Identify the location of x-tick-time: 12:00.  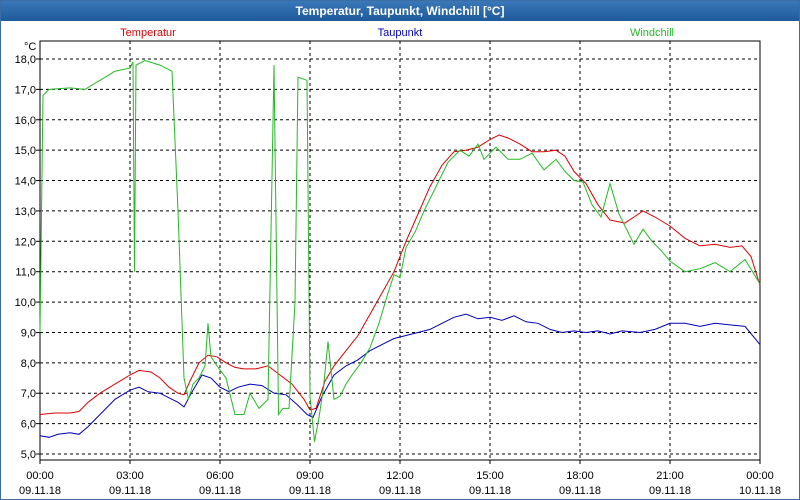
(400, 476).